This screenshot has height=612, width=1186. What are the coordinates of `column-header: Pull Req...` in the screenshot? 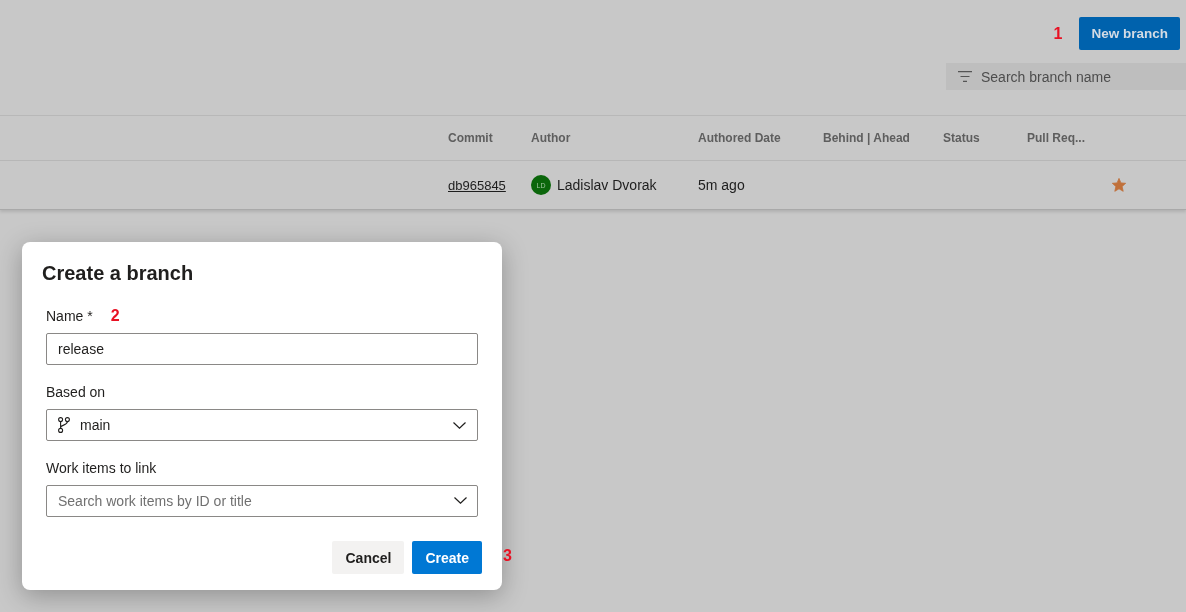 It's located at (1056, 138).